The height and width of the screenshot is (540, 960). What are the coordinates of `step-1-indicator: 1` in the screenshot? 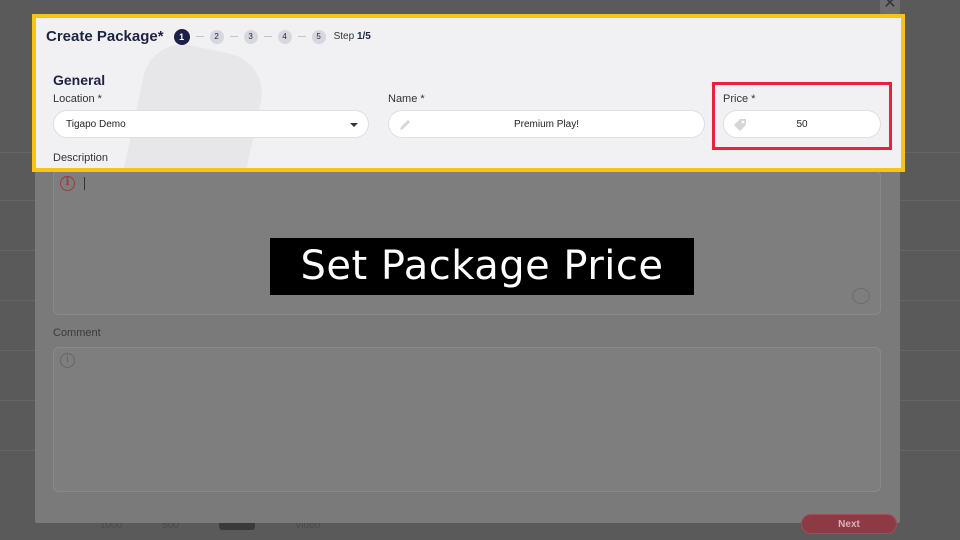 It's located at (181, 36).